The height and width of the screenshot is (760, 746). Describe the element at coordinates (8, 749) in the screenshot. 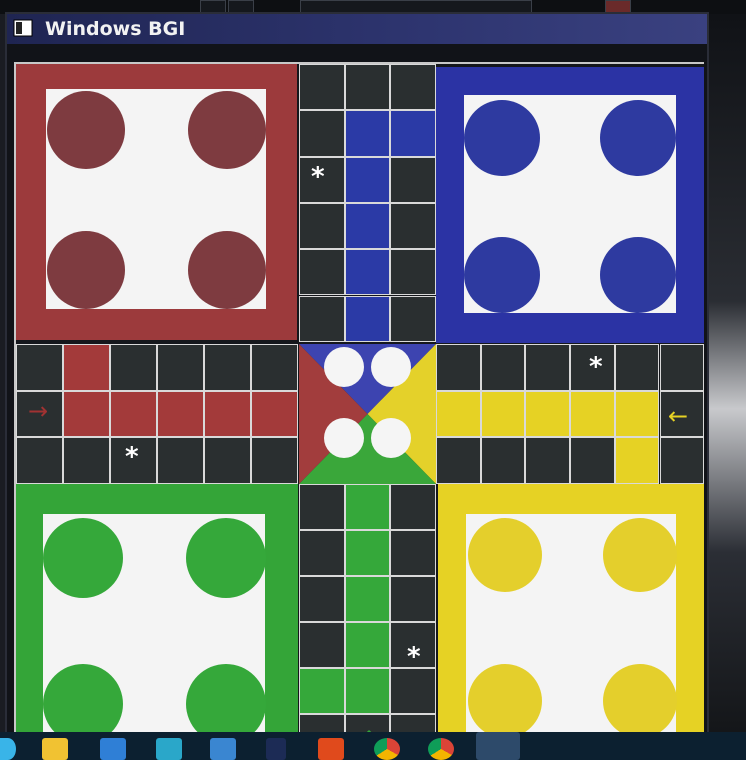

I see `windows-start-icon` at that location.